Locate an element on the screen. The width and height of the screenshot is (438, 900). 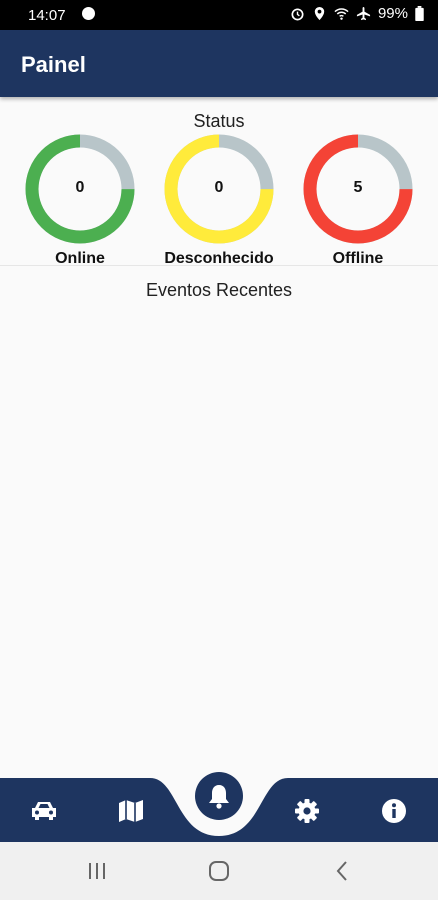
offline-count: 5 is located at coordinates (358, 187).